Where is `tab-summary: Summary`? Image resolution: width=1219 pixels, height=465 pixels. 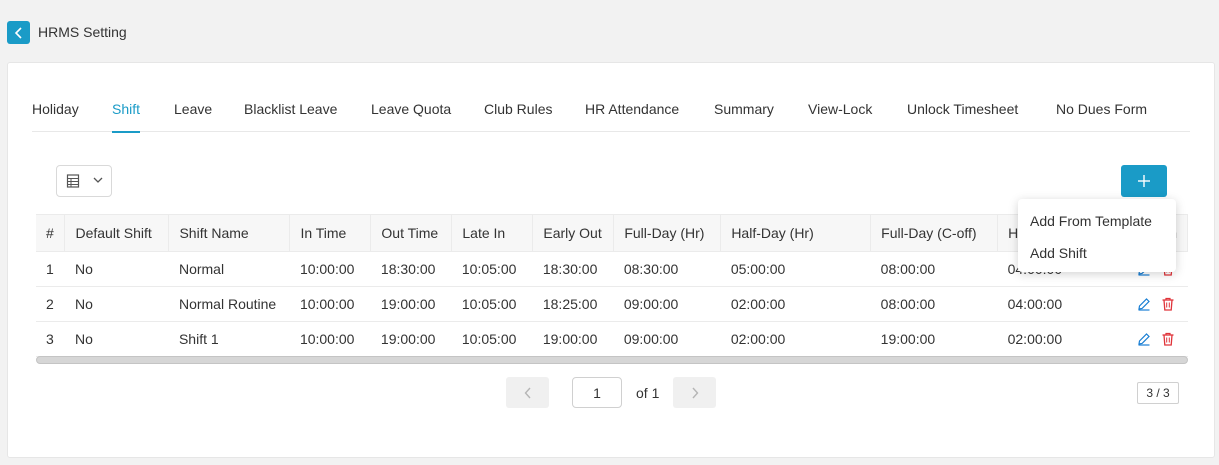 tab-summary: Summary is located at coordinates (744, 116).